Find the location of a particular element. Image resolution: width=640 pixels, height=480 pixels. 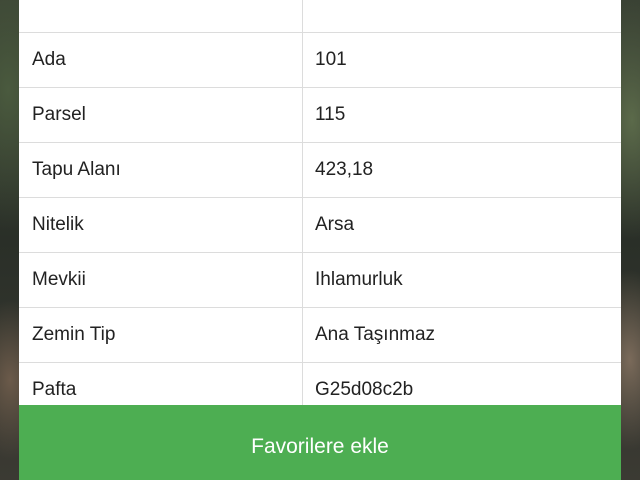

table-row: Parsel 115 is located at coordinates (320, 114).